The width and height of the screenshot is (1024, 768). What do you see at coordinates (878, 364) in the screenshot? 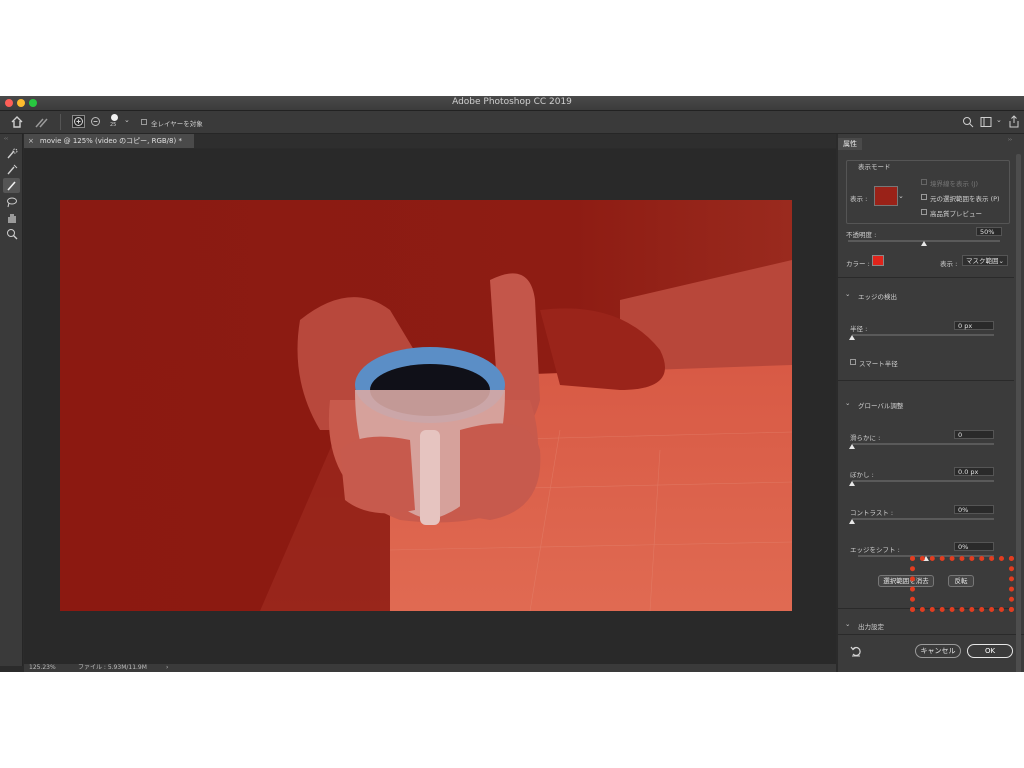
I see `smart-radius-label: スマート半径` at bounding box center [878, 364].